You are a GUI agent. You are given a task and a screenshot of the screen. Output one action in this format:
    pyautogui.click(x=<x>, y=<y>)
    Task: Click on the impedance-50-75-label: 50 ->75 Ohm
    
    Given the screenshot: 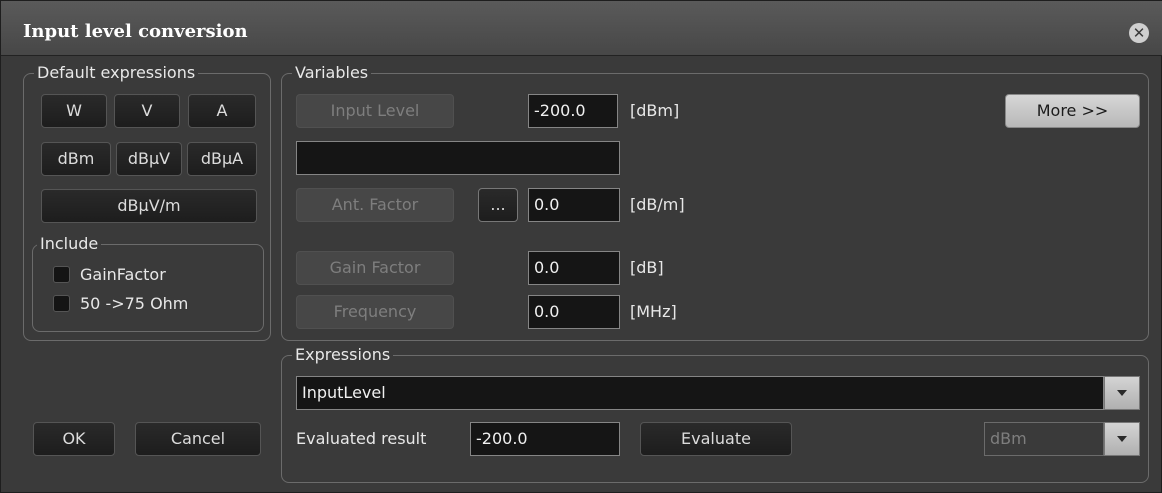 What is the action you would take?
    pyautogui.click(x=134, y=303)
    